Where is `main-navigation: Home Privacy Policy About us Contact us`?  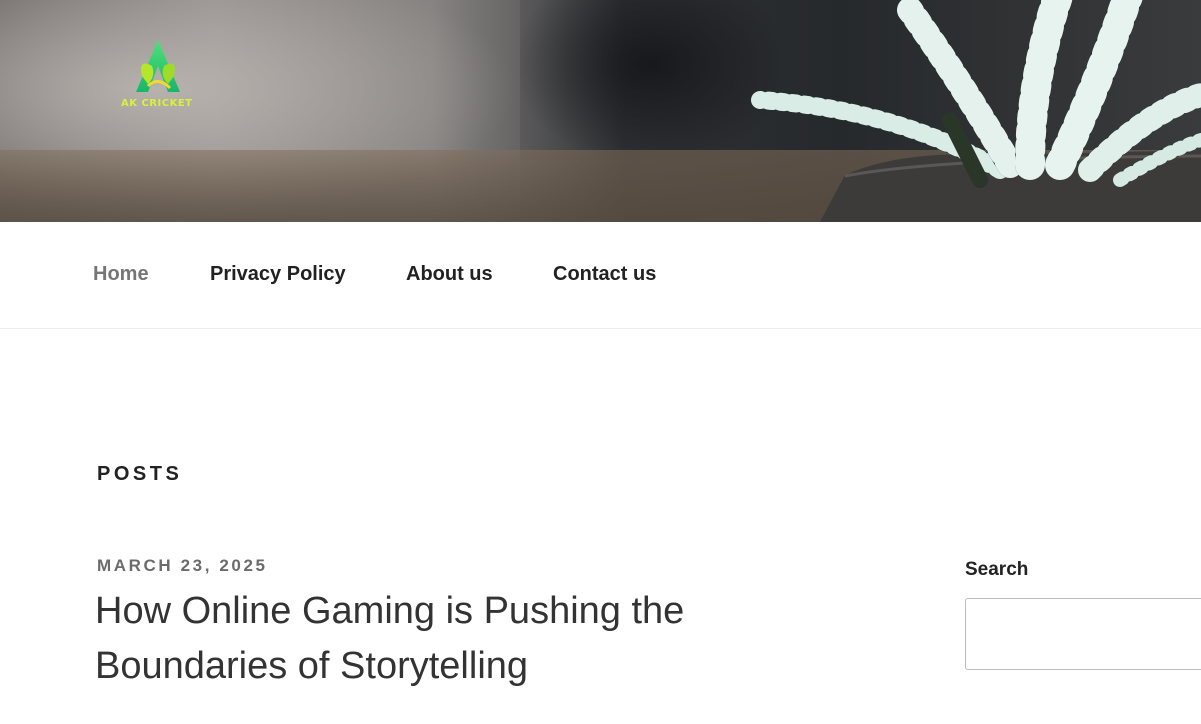
main-navigation: Home Privacy Policy About us Contact us is located at coordinates (600, 275).